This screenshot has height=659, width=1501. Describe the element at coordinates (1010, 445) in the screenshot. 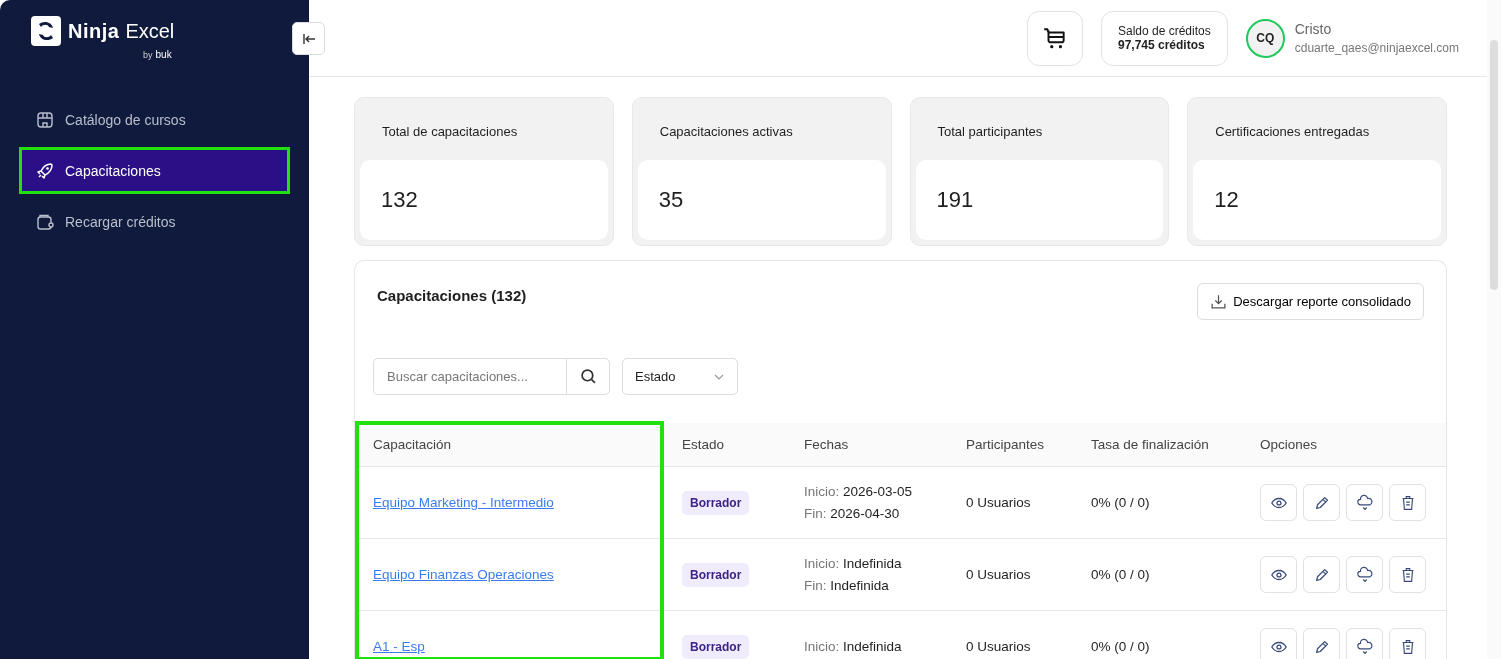

I see `column-header: Participantes` at that location.